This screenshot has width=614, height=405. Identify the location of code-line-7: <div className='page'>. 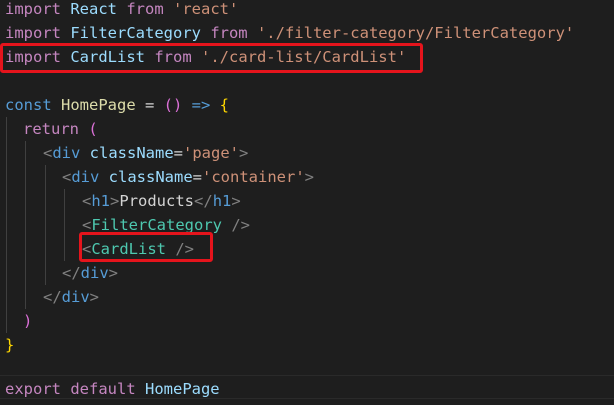
(124, 153).